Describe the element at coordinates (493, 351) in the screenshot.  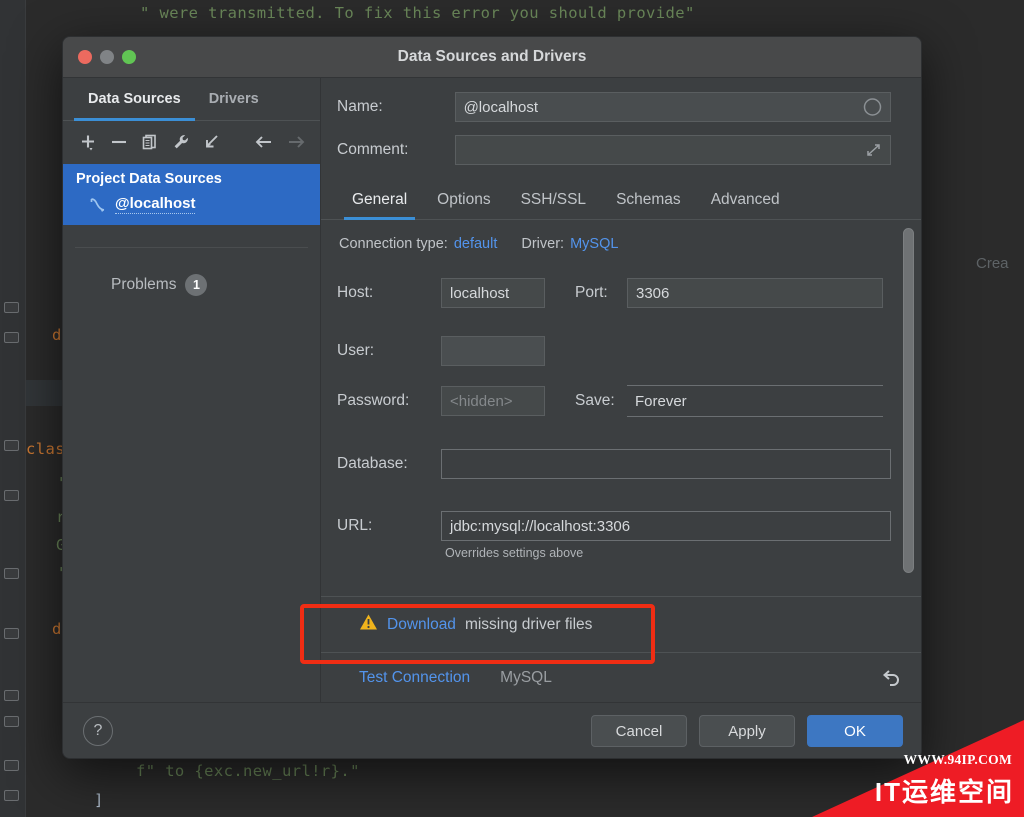
I see `user-input` at that location.